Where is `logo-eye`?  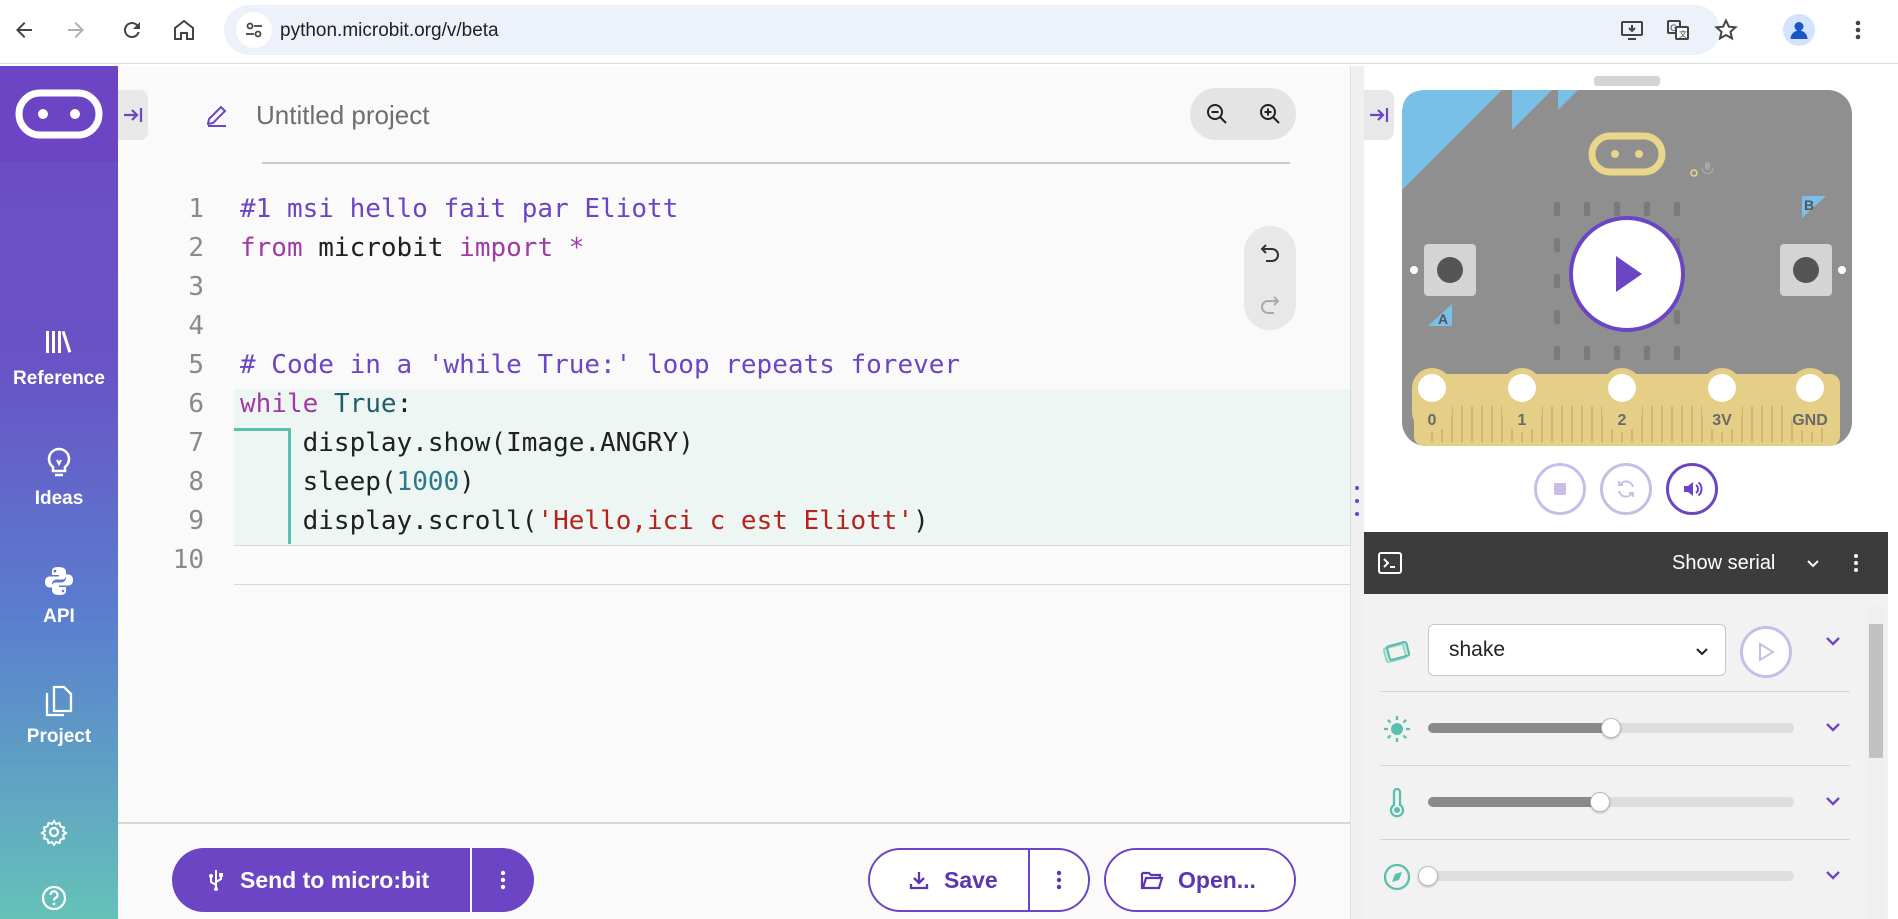 logo-eye is located at coordinates (1615, 154).